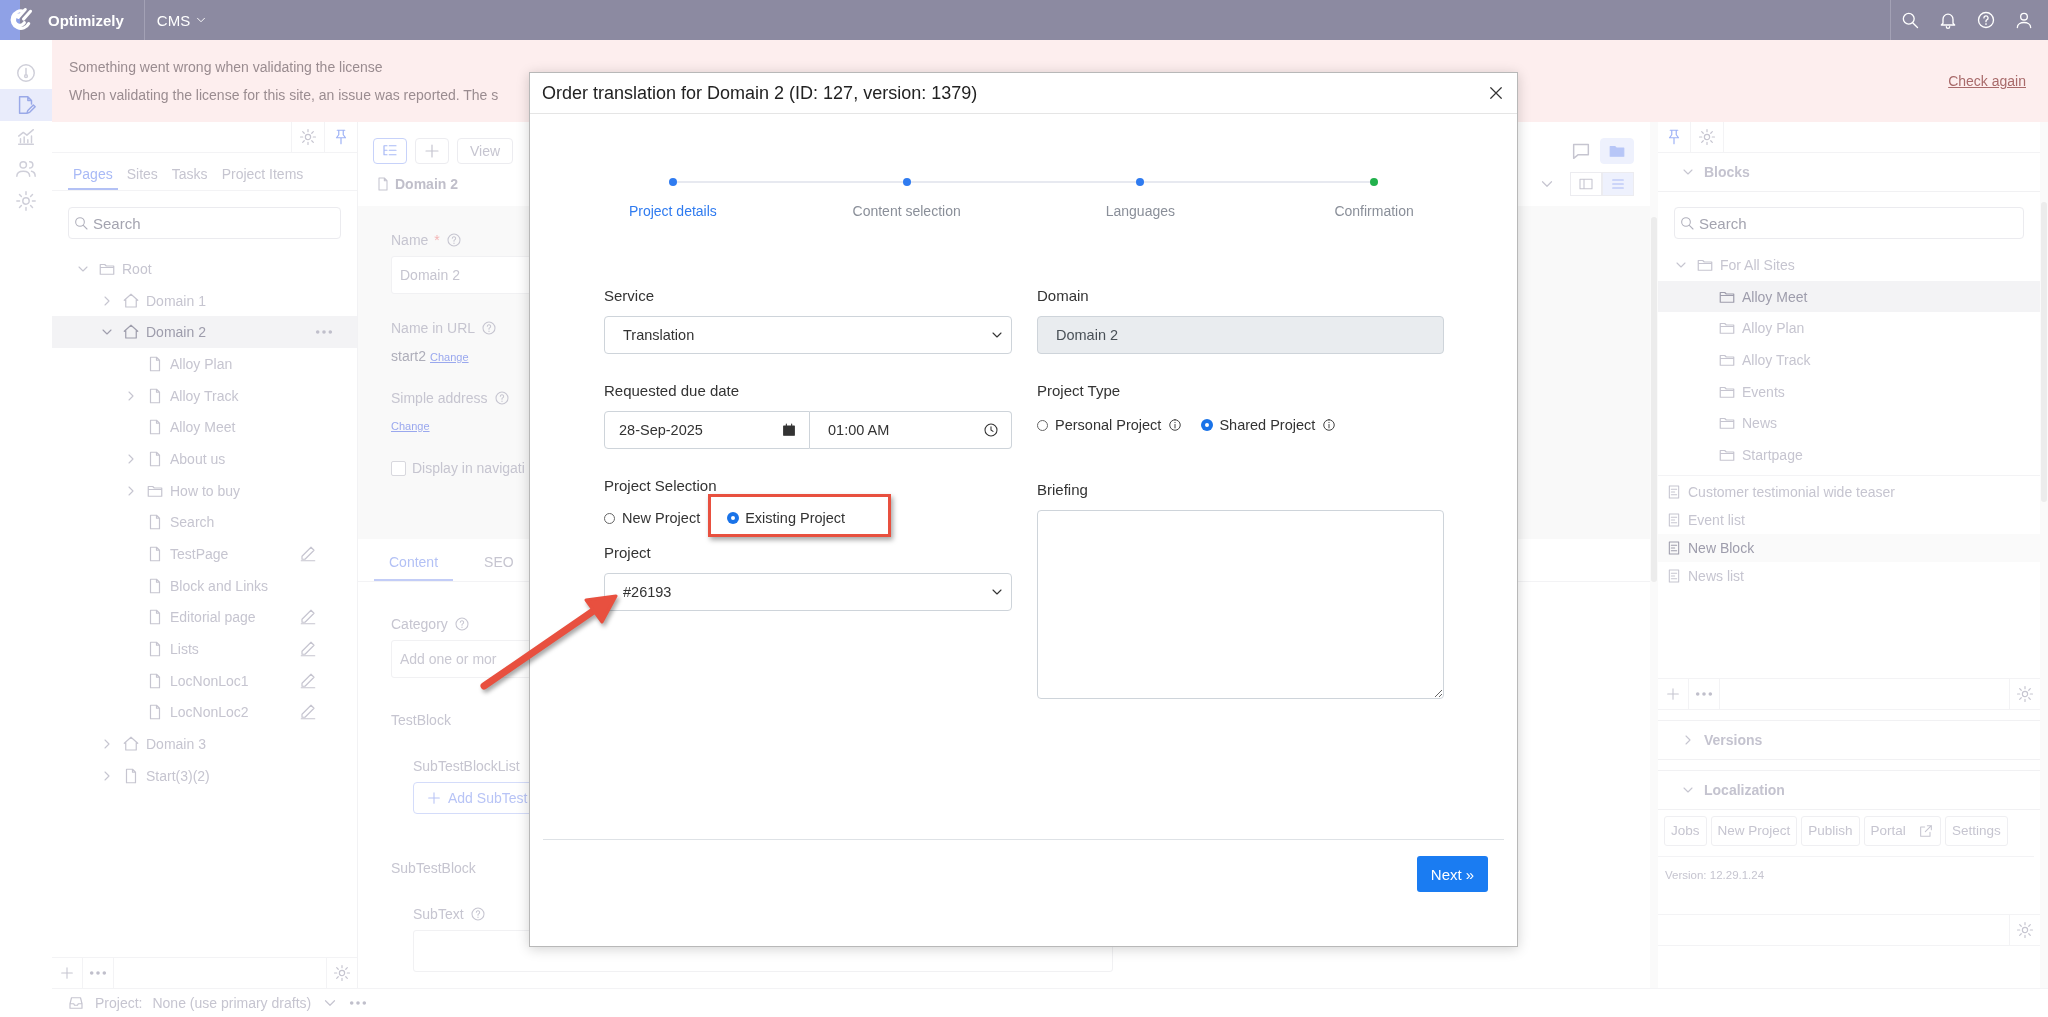 The image size is (2048, 1017). What do you see at coordinates (1910, 20) in the screenshot?
I see `search-icon` at bounding box center [1910, 20].